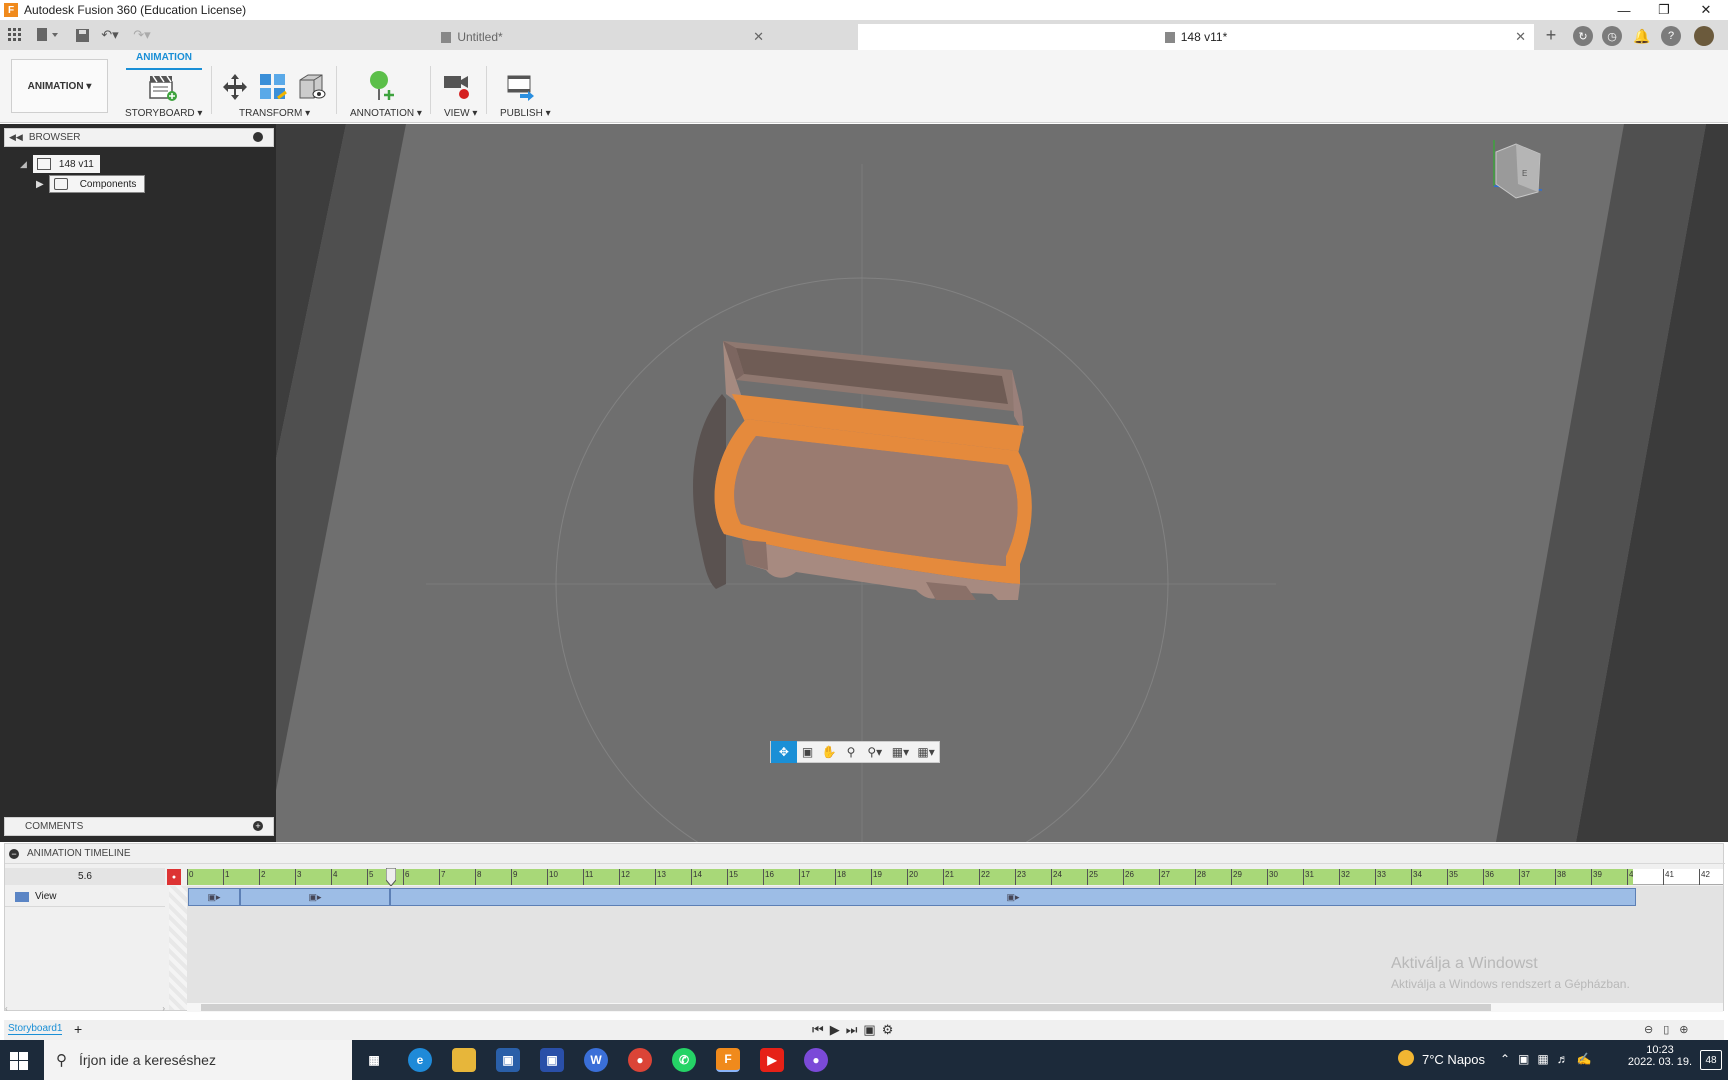 This screenshot has height=1080, width=1728. What do you see at coordinates (1706, 10) in the screenshot?
I see `close-window-button: ✕` at bounding box center [1706, 10].